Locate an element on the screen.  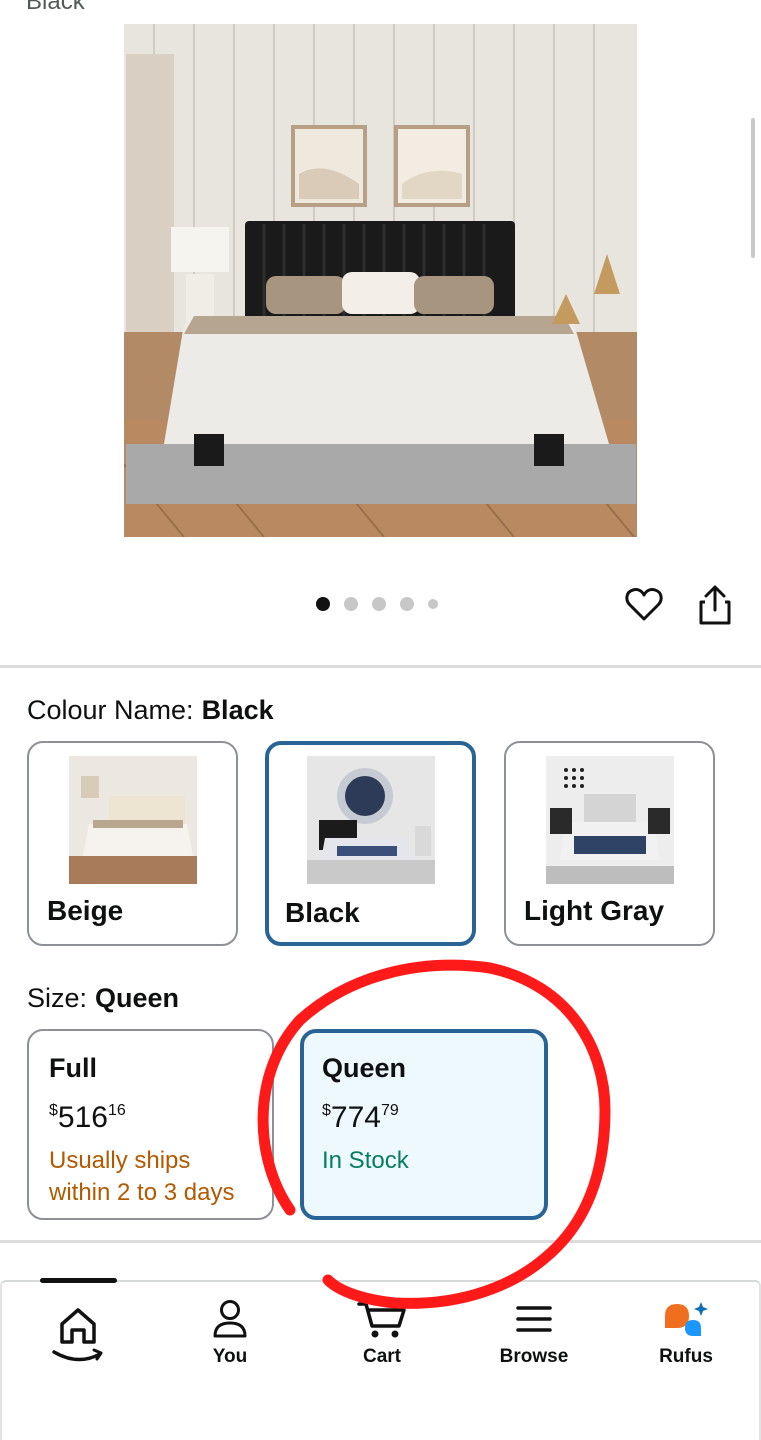
person-icon is located at coordinates (230, 1319).